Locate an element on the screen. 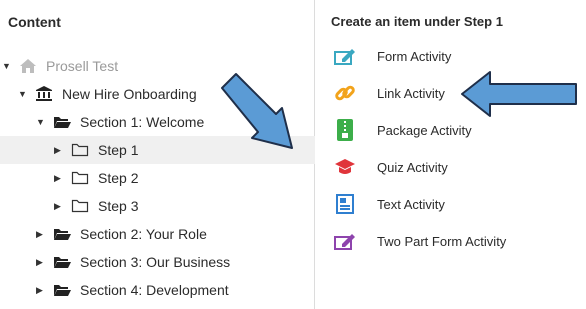  tree-item-label: Step 2 is located at coordinates (118, 178).